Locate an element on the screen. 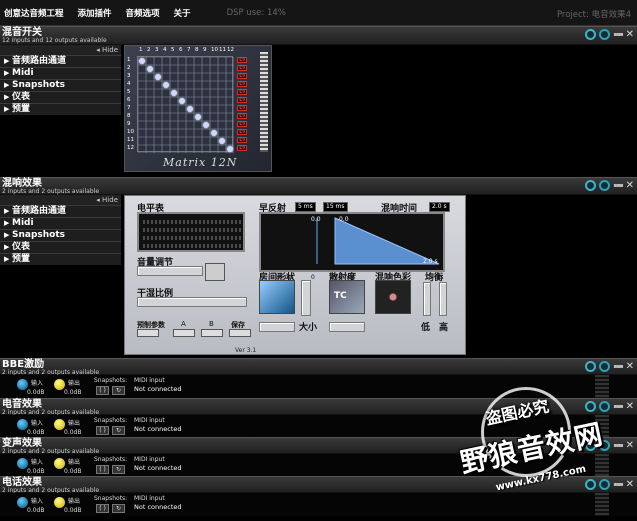 This screenshot has width=637, height=521. preset-button is located at coordinates (148, 333).